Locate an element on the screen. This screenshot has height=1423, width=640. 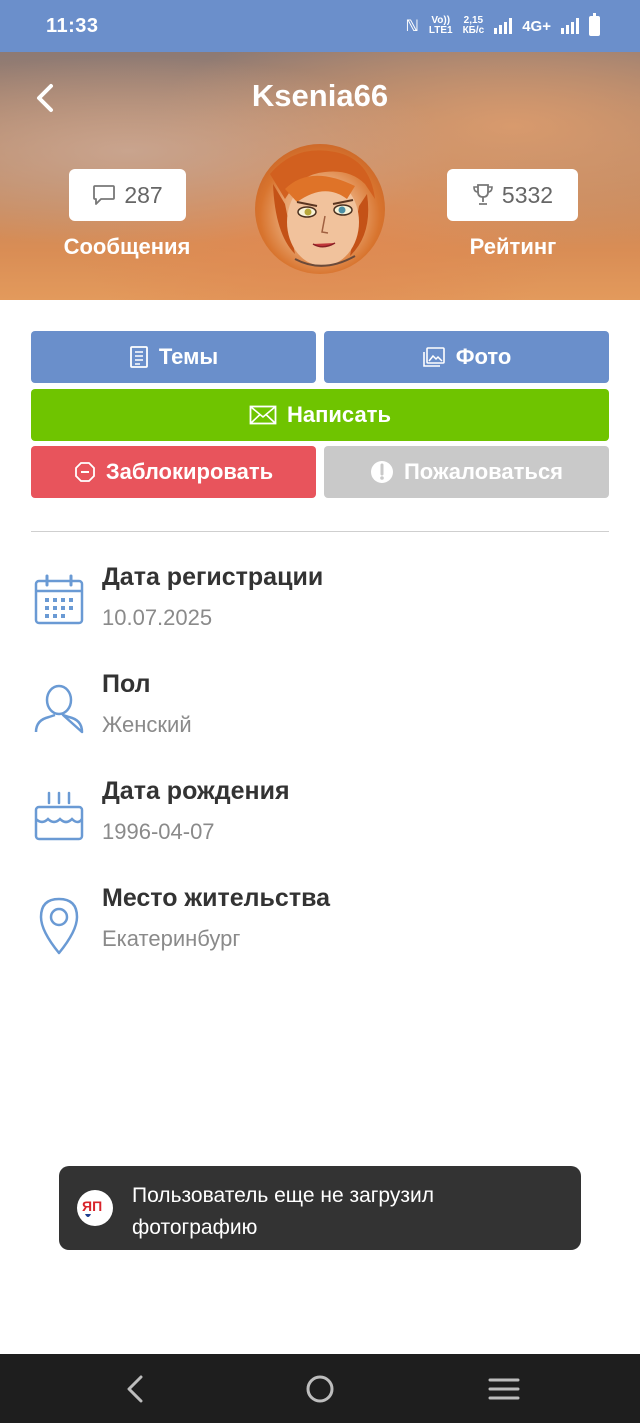
exclamation-circle-icon is located at coordinates (381, 472).